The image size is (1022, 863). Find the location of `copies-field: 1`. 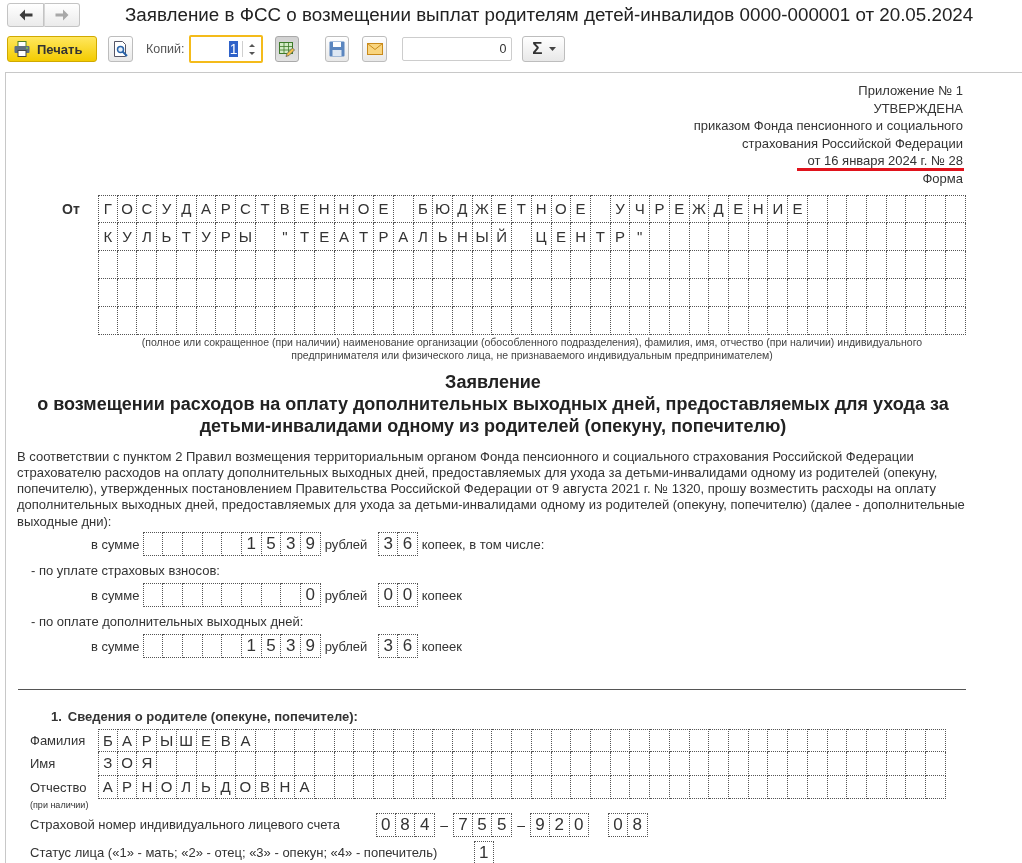

copies-field: 1 is located at coordinates (226, 49).